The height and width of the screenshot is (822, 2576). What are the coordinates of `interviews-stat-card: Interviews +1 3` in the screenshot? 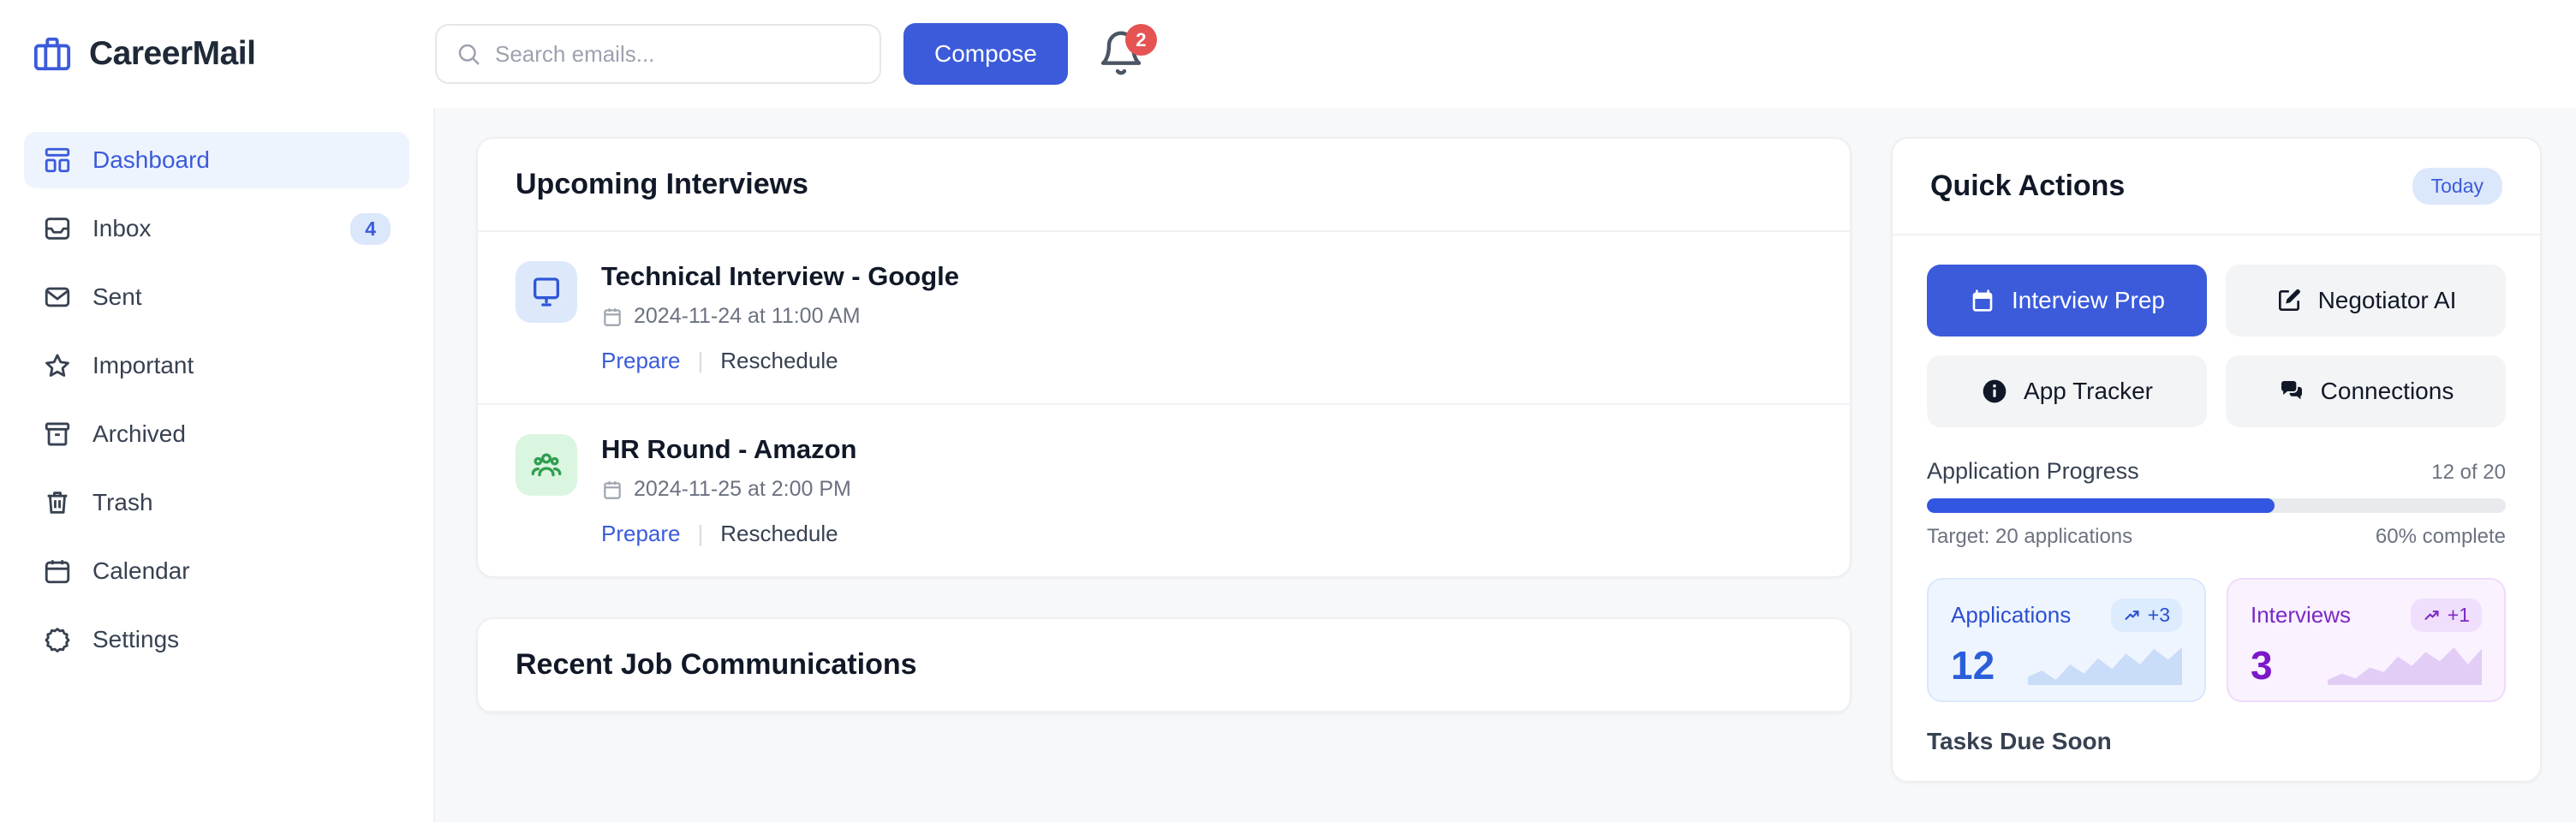 It's located at (2366, 640).